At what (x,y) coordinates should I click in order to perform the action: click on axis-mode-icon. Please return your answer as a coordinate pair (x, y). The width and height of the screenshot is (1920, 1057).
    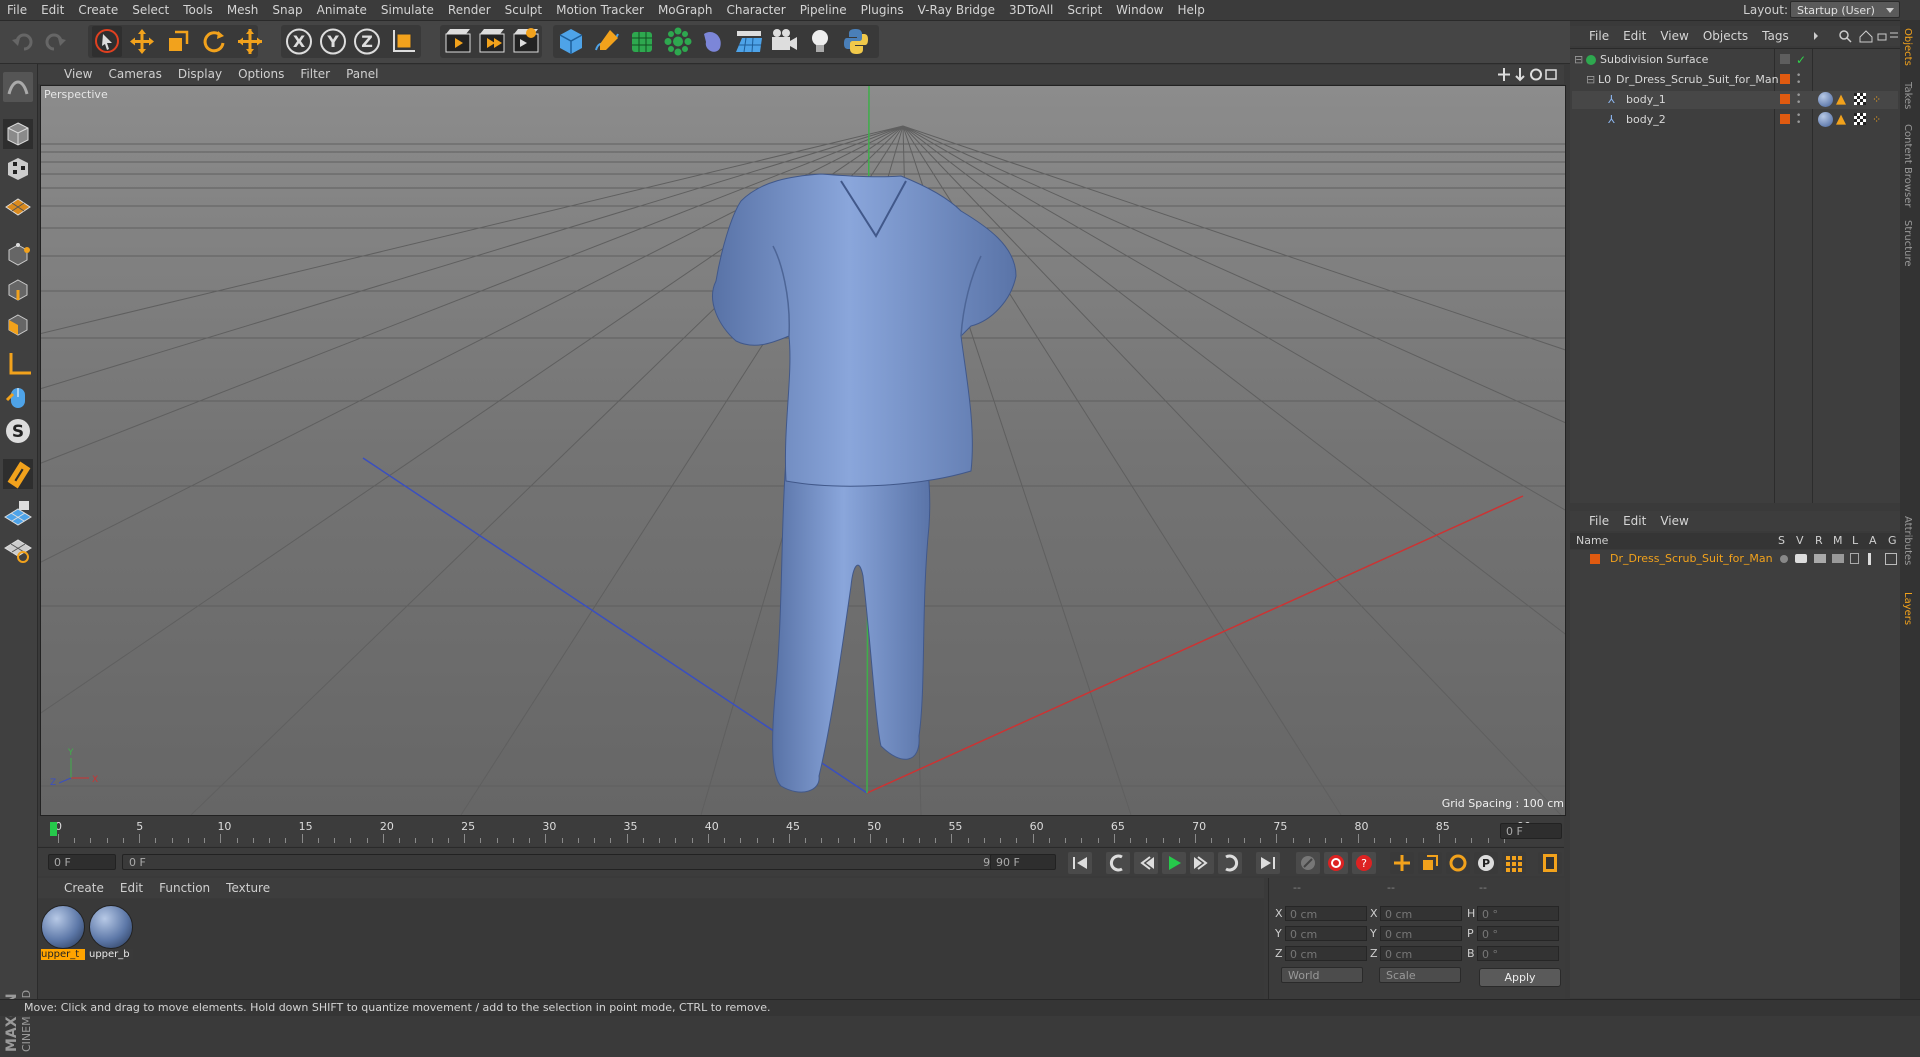
    Looking at the image, I should click on (18, 364).